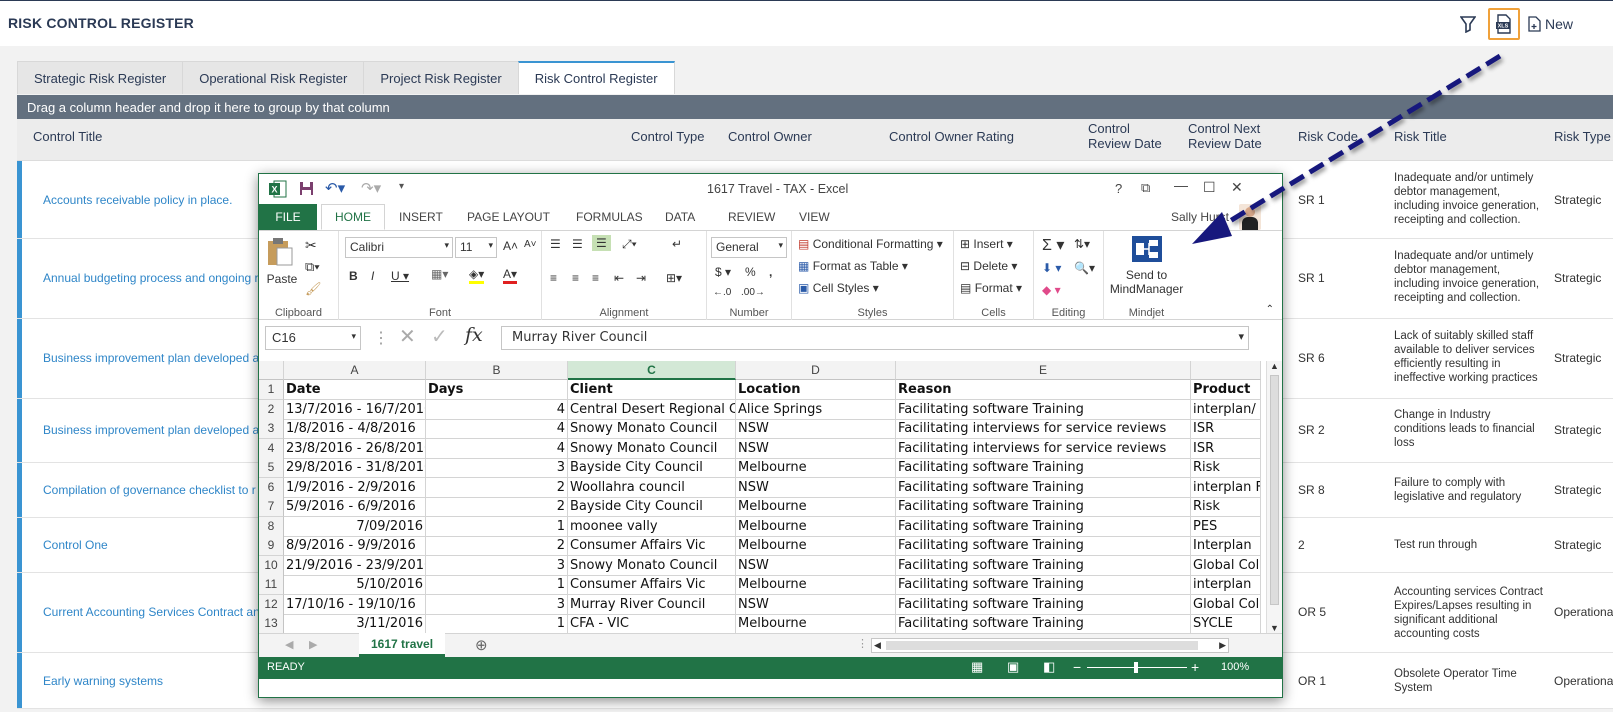  What do you see at coordinates (476, 247) in the screenshot?
I see `font-size-select: 11 ▾` at bounding box center [476, 247].